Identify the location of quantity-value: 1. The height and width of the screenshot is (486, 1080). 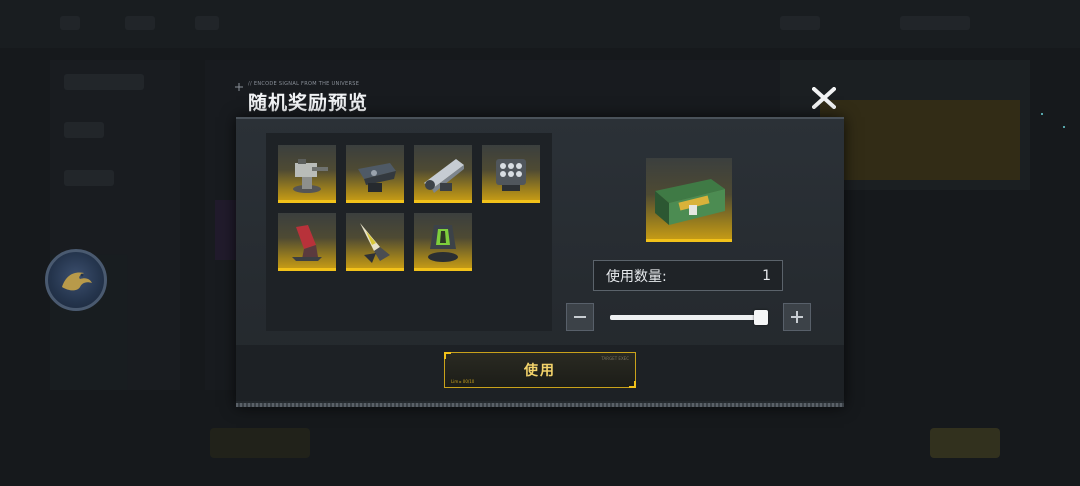
(766, 275).